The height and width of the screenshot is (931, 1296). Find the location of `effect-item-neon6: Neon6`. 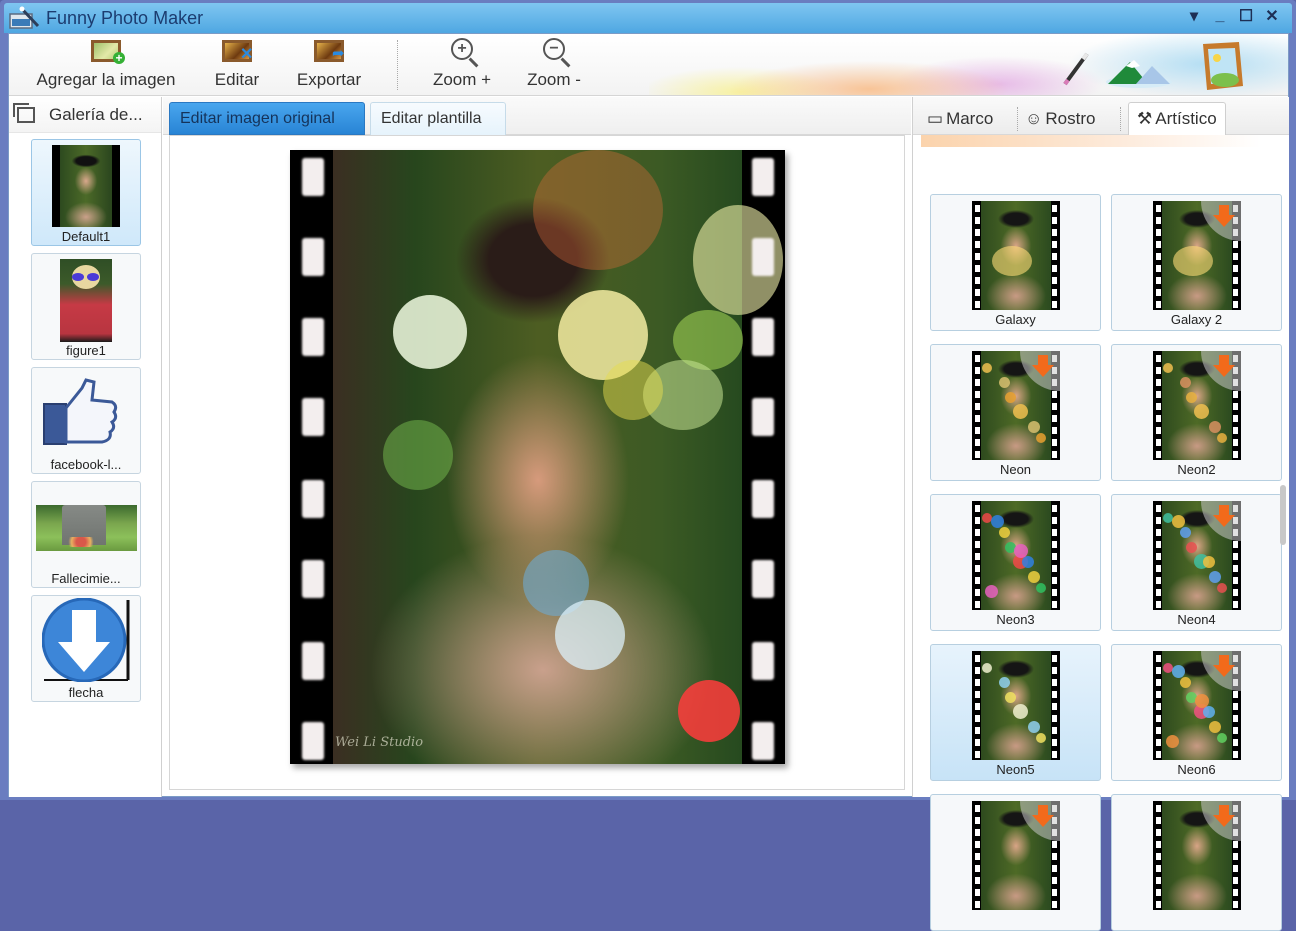

effect-item-neon6: Neon6 is located at coordinates (1196, 712).